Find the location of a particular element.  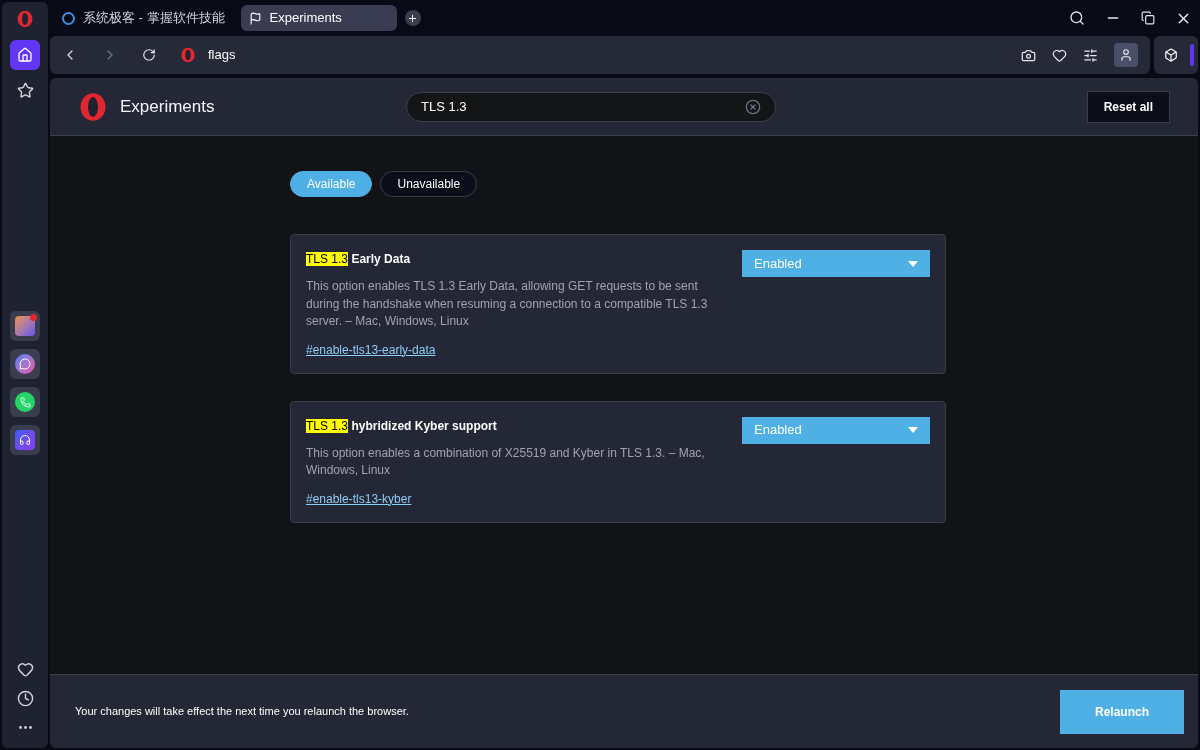

page-title: Experiments is located at coordinates (167, 106).